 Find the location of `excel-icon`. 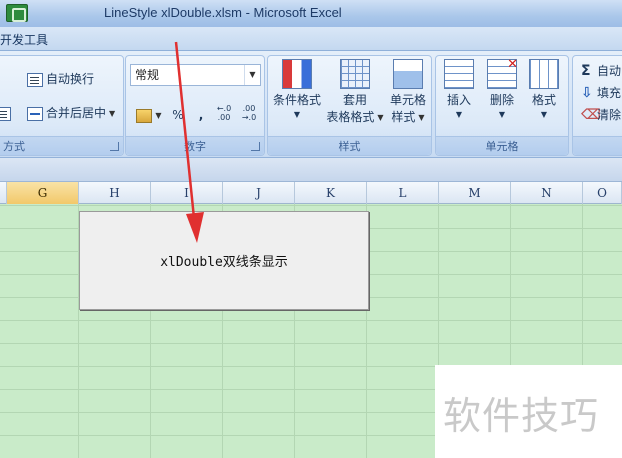

excel-icon is located at coordinates (17, 13).